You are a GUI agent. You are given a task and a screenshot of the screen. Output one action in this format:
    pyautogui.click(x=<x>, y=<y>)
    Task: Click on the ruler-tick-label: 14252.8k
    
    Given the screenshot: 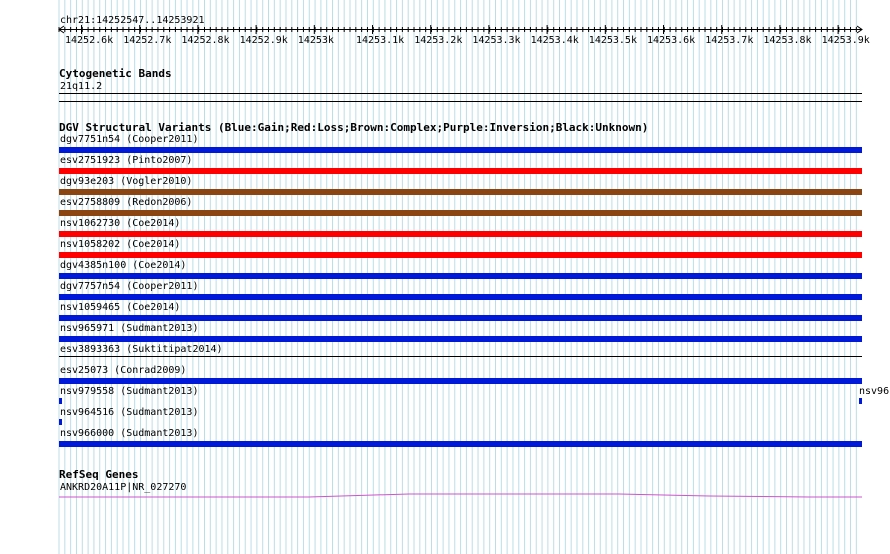 What is the action you would take?
    pyautogui.click(x=205, y=40)
    